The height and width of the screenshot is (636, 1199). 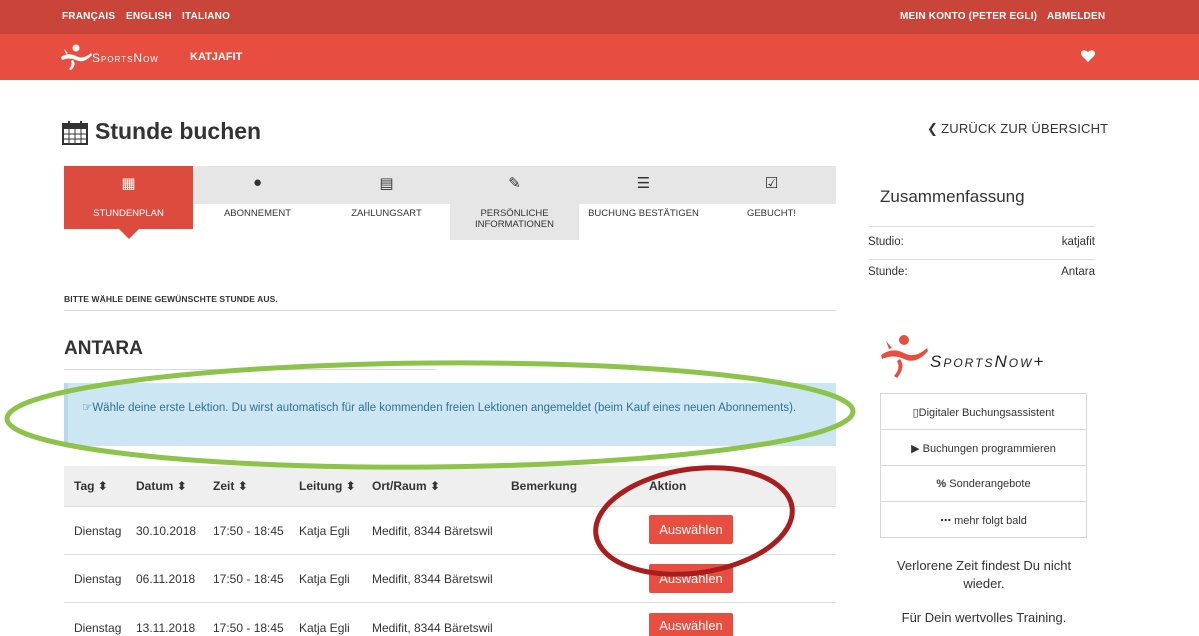 What do you see at coordinates (946, 521) in the screenshot?
I see `ellipsis-icon: ⋯` at bounding box center [946, 521].